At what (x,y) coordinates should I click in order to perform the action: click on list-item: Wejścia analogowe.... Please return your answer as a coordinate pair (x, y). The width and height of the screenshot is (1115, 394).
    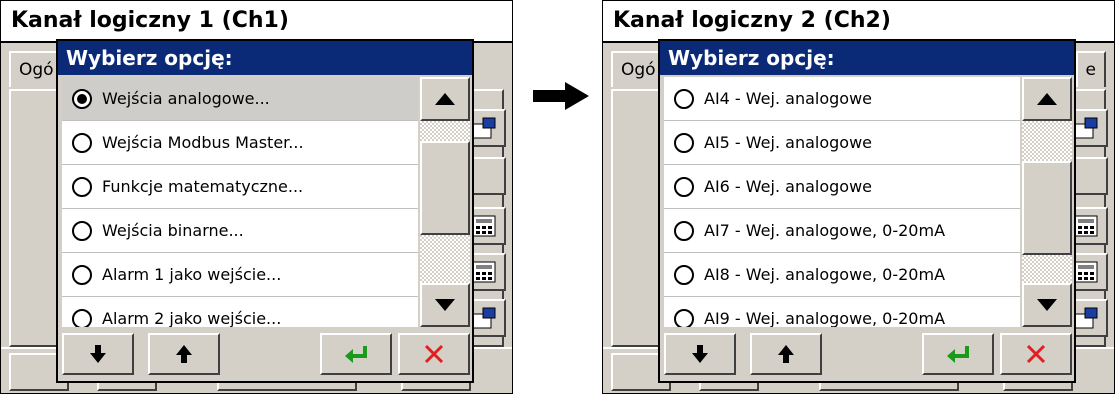
    Looking at the image, I should click on (240, 99).